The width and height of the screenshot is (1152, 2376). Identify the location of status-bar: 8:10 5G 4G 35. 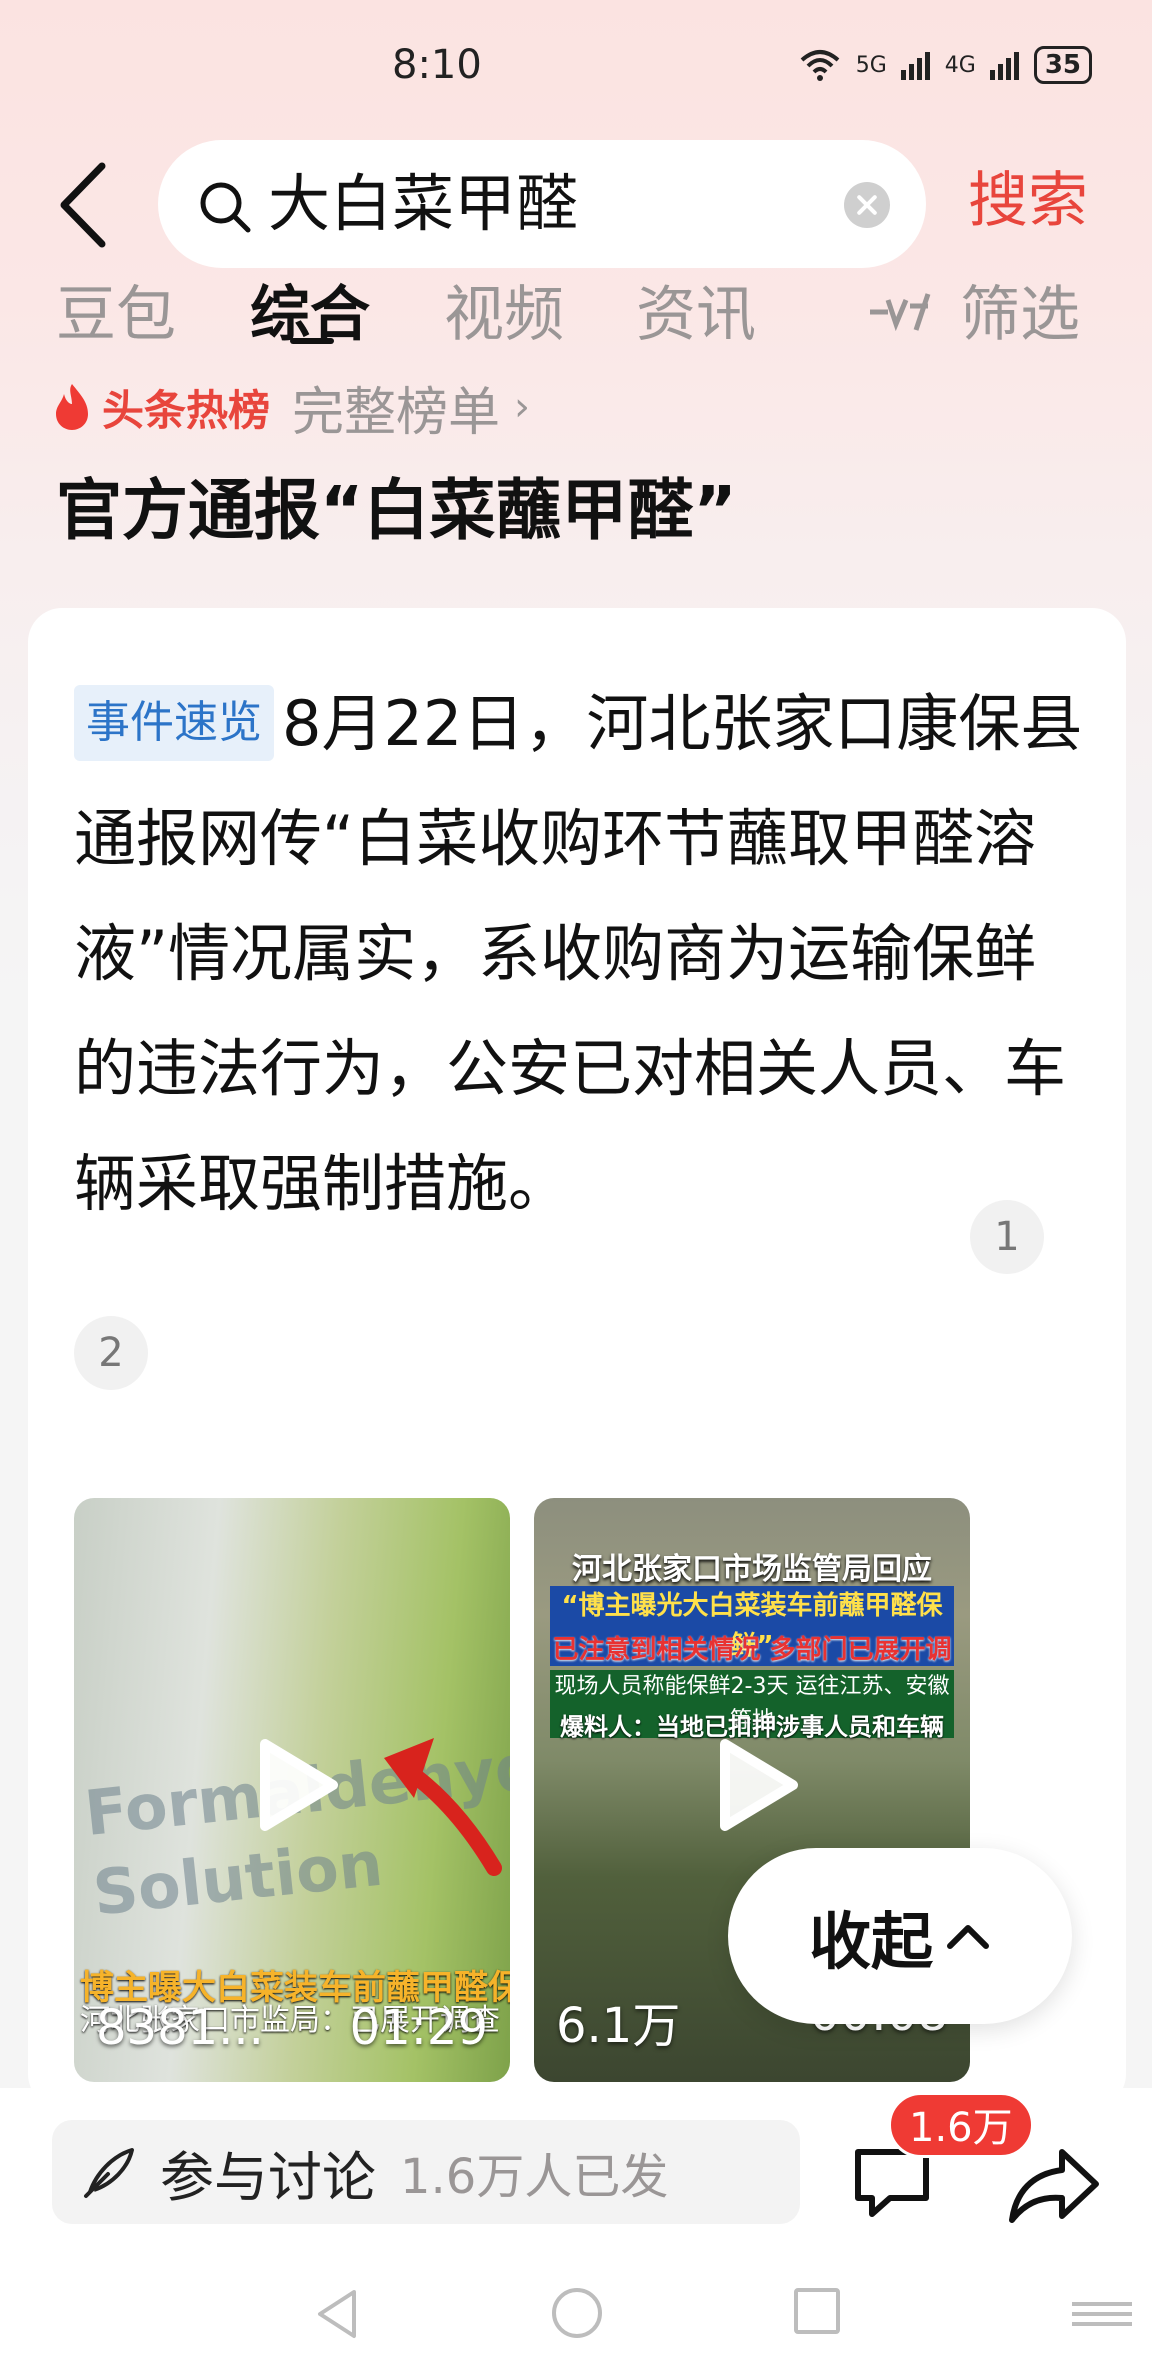
(576, 65).